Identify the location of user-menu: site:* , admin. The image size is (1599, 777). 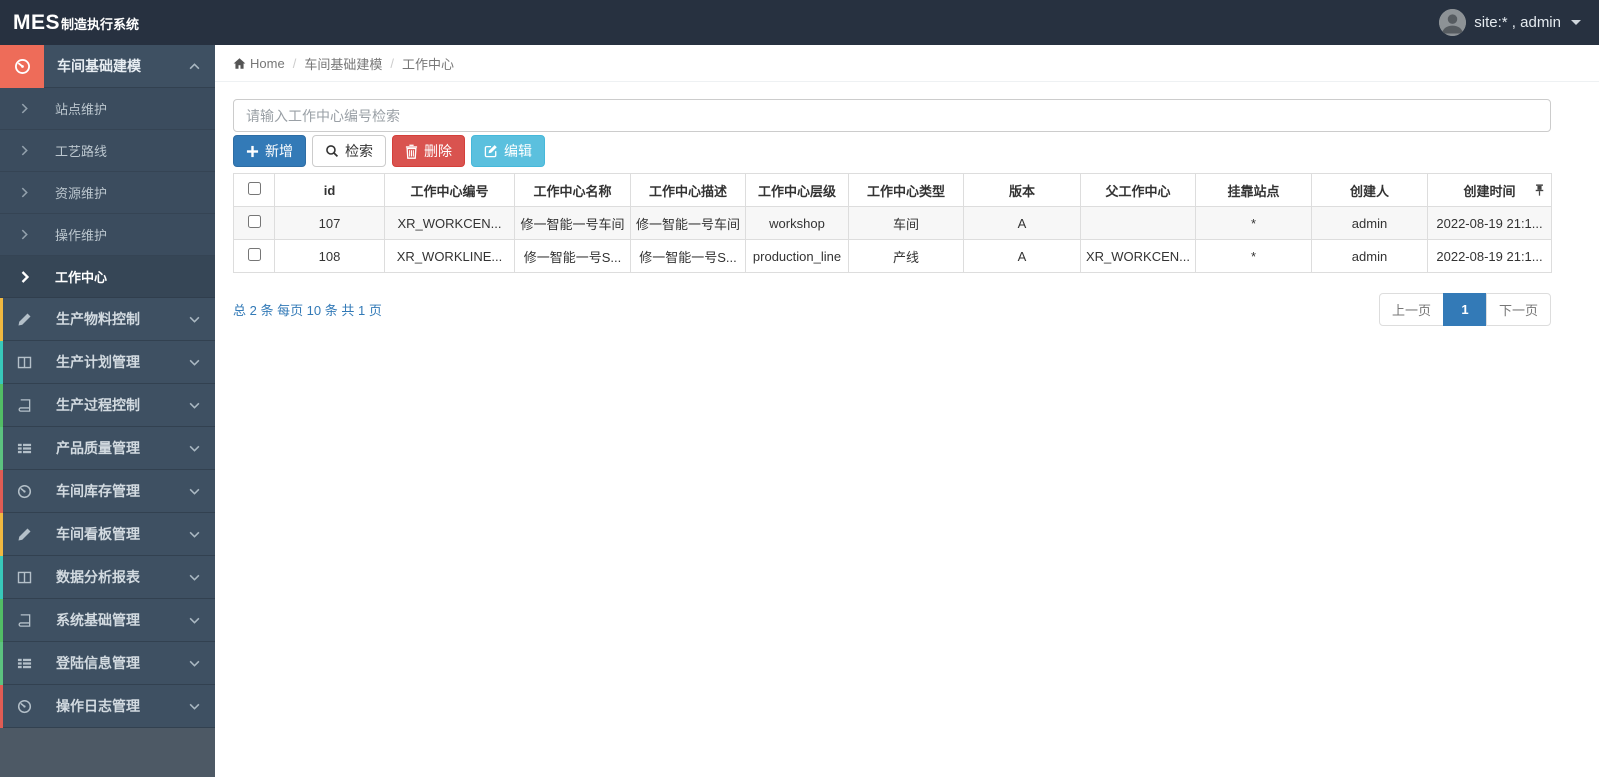
(1519, 22).